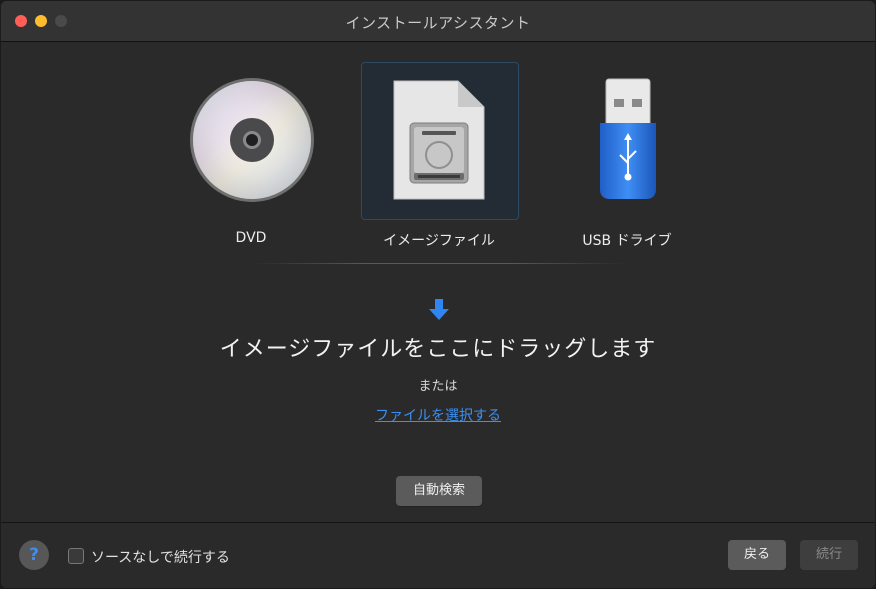 Image resolution: width=876 pixels, height=589 pixels. I want to click on auto-search-button: 自動検索, so click(439, 491).